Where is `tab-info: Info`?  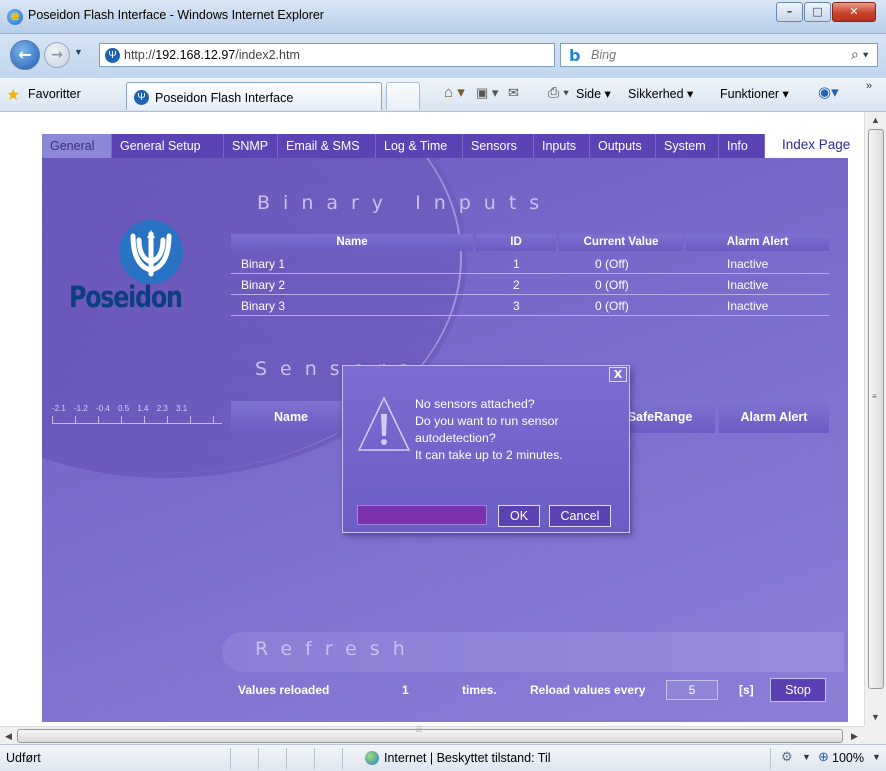
tab-info: Info is located at coordinates (742, 146).